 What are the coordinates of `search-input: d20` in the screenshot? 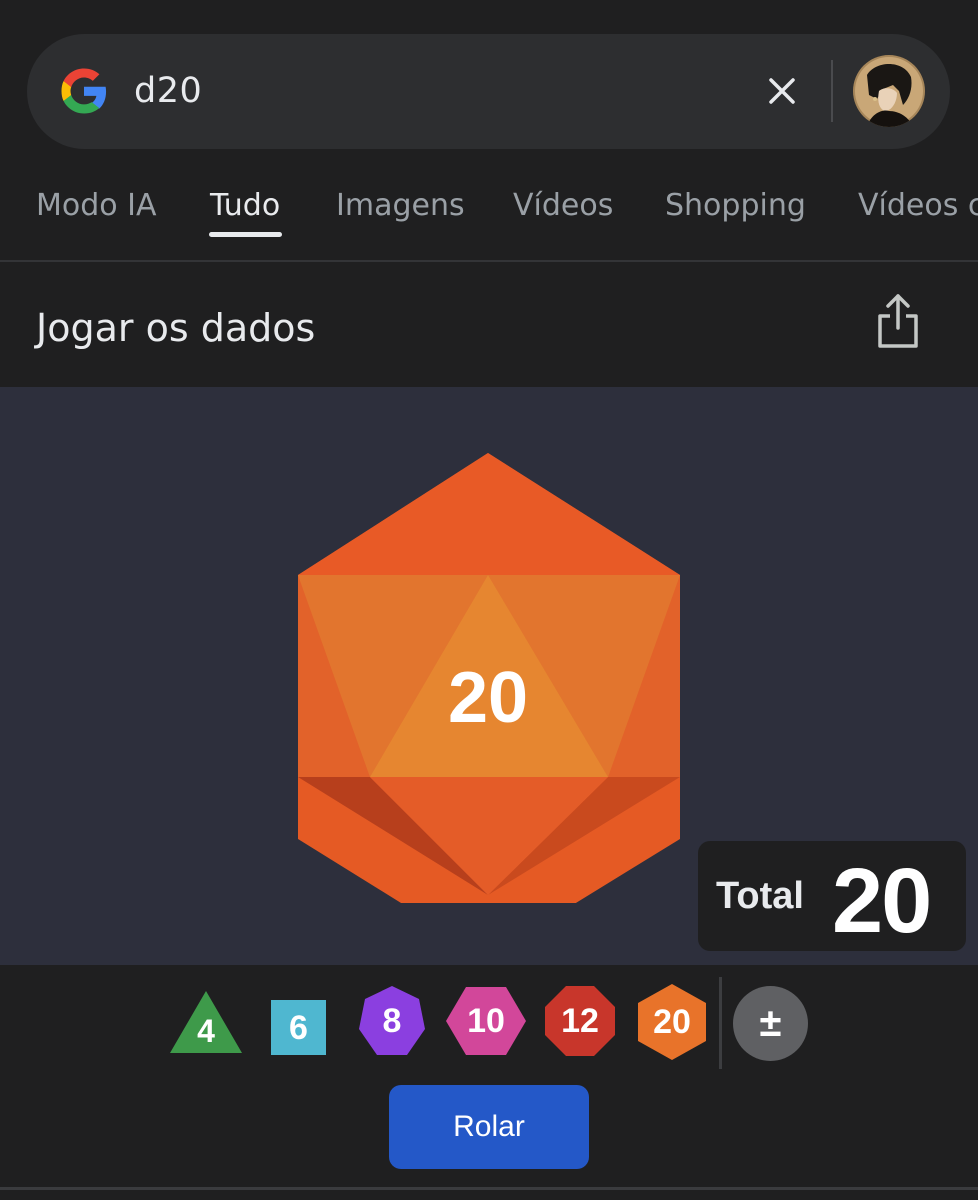 It's located at (168, 91).